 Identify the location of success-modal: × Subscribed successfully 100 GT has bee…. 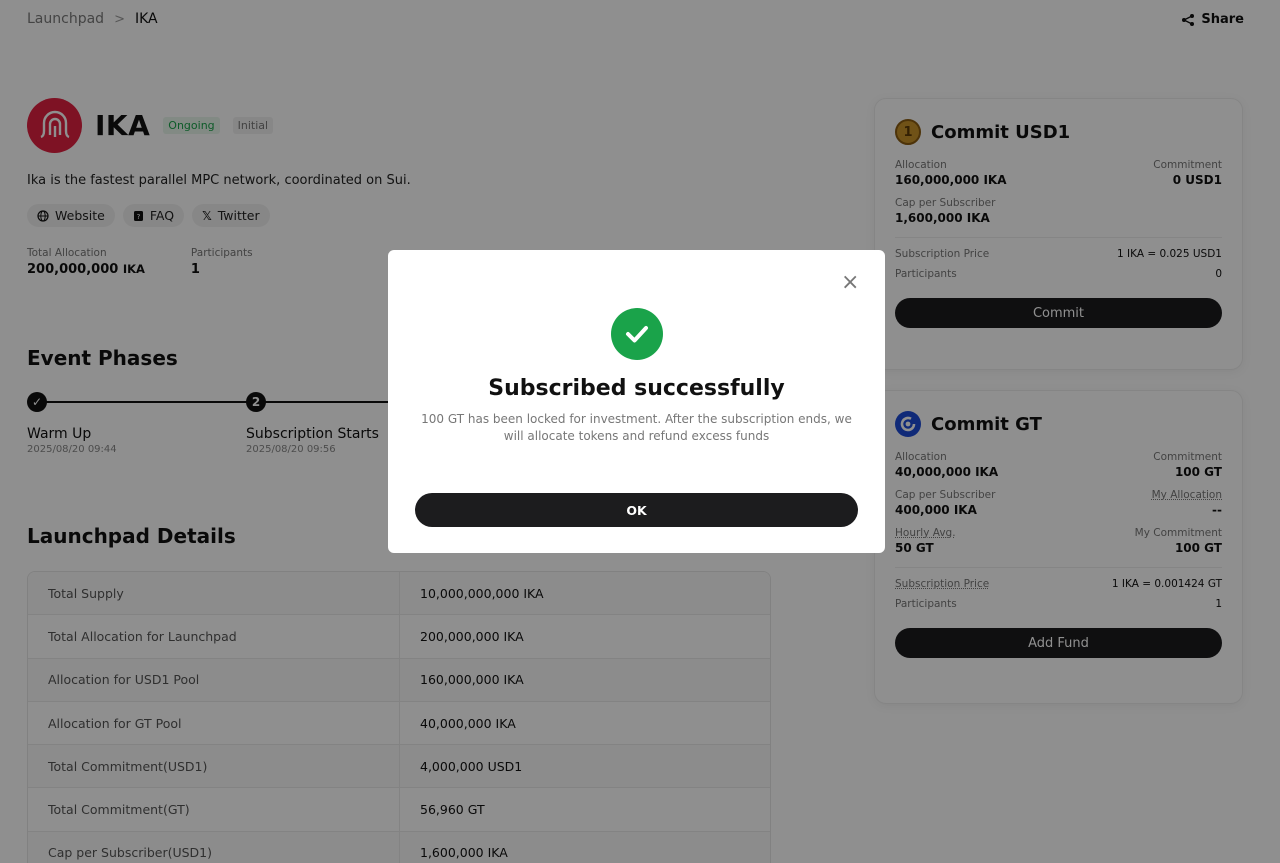
(636, 401).